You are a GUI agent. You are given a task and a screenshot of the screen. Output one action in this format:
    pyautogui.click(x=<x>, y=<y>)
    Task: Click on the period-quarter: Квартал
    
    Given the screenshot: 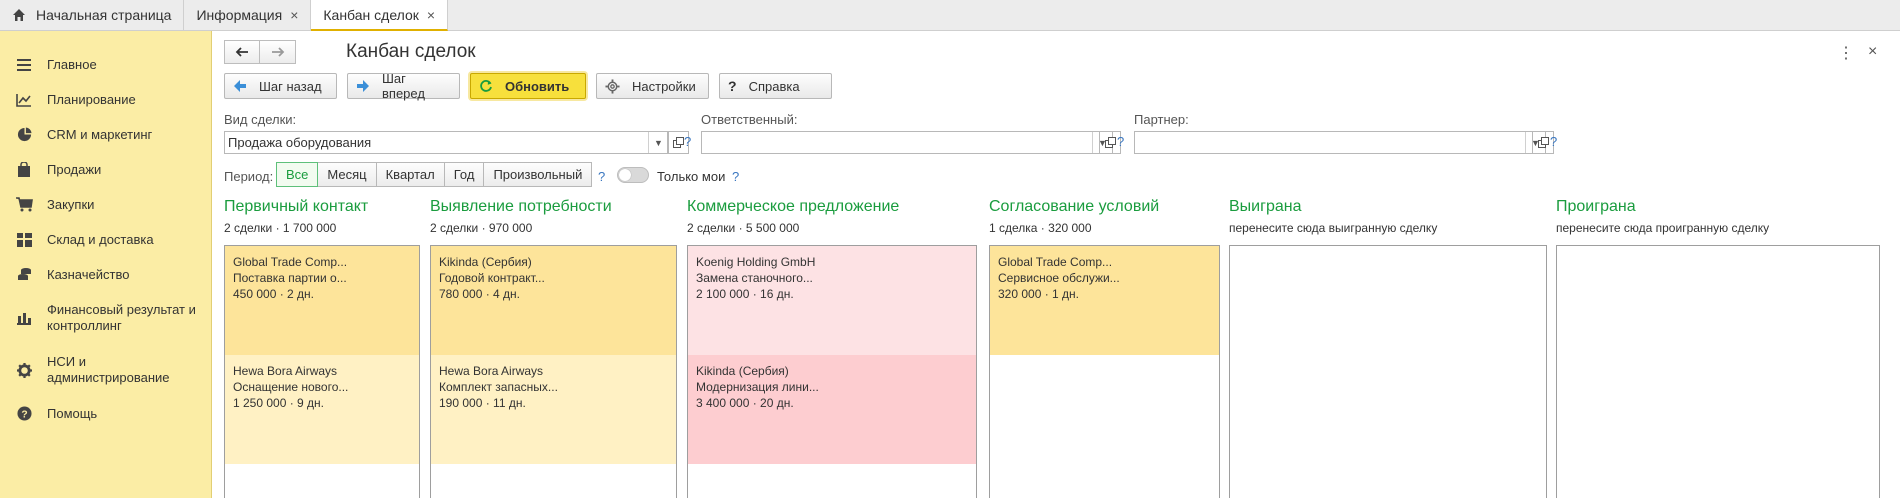 What is the action you would take?
    pyautogui.click(x=410, y=174)
    